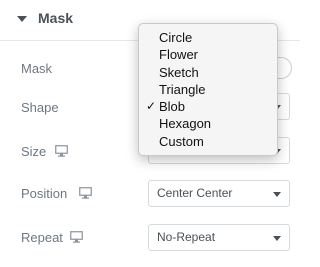 The width and height of the screenshot is (320, 267). I want to click on menu-item-sketch: Sketch, so click(208, 72).